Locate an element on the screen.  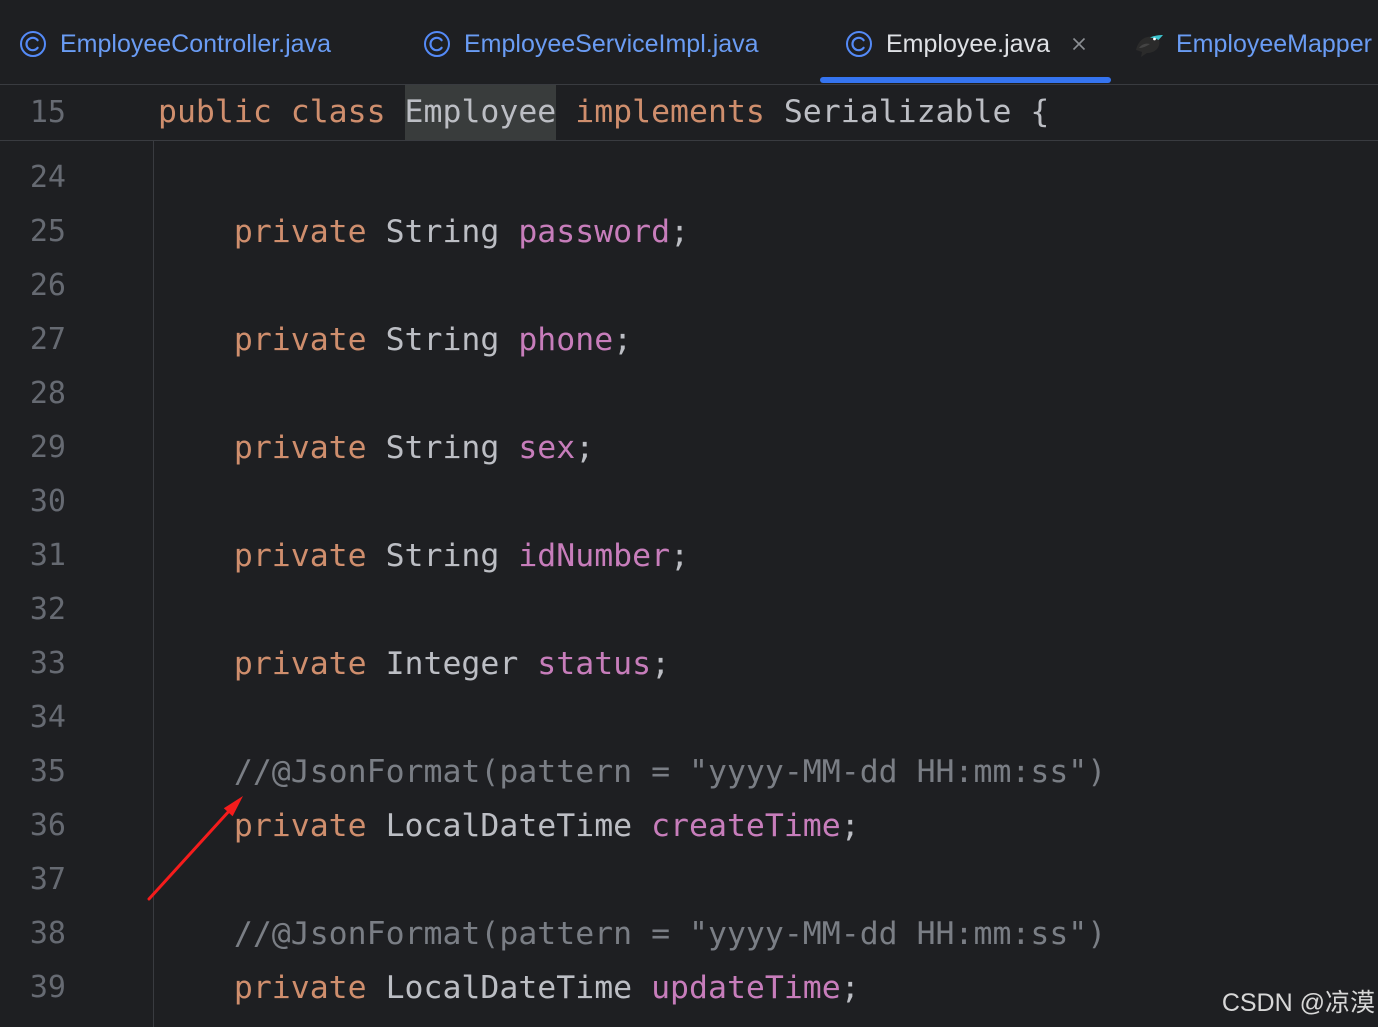
line-number: 29 is located at coordinates (33, 448).